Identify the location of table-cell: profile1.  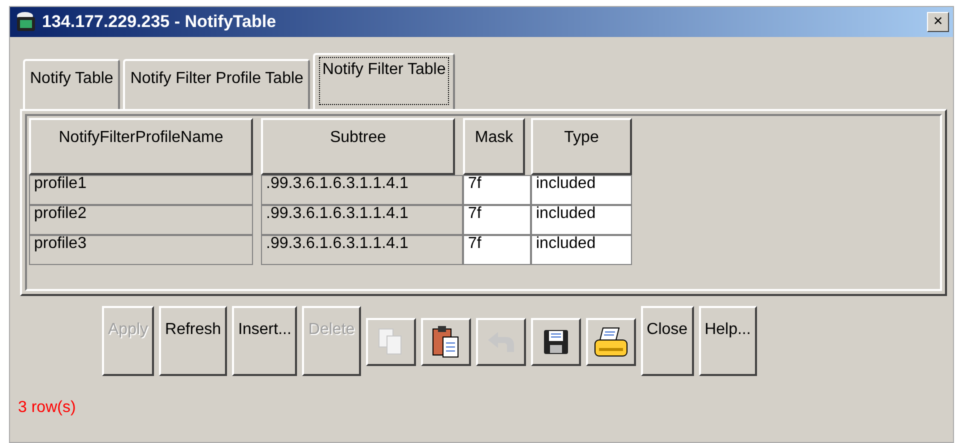
(141, 190).